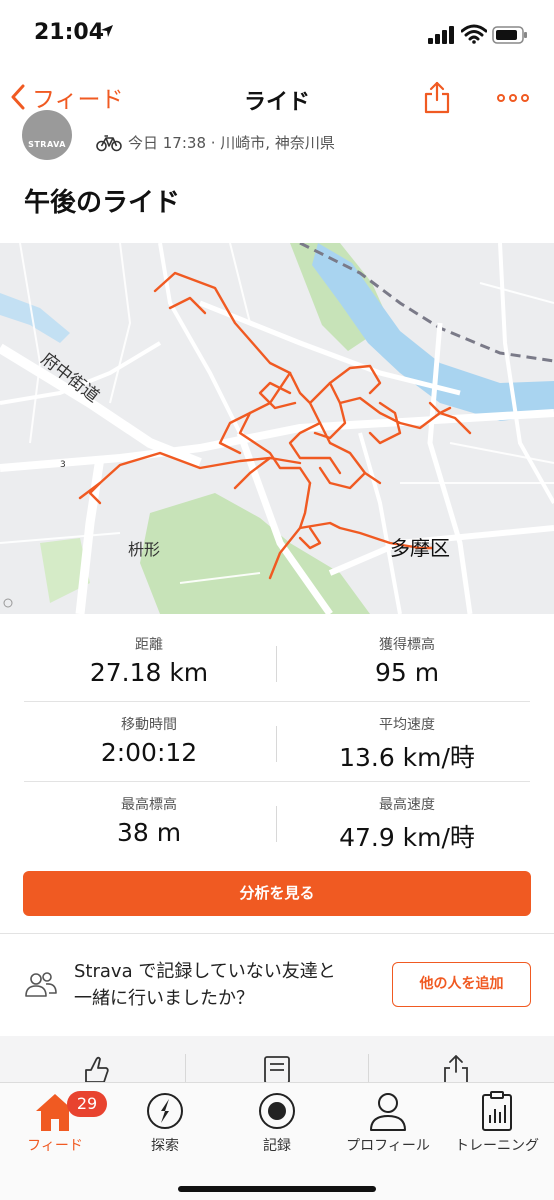  I want to click on stat-elevation-gain: 獲得標高 95 m, so click(407, 660).